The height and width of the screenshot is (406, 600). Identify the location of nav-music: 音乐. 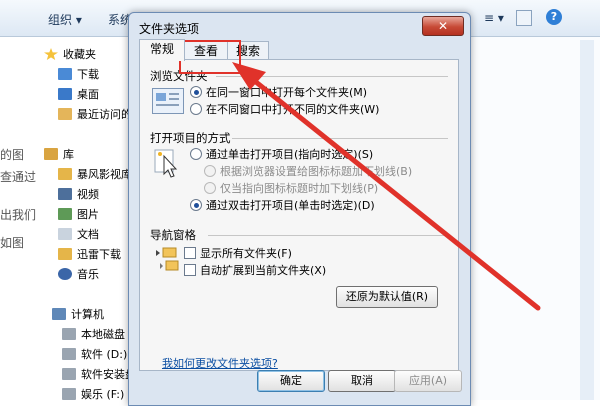
(78, 274).